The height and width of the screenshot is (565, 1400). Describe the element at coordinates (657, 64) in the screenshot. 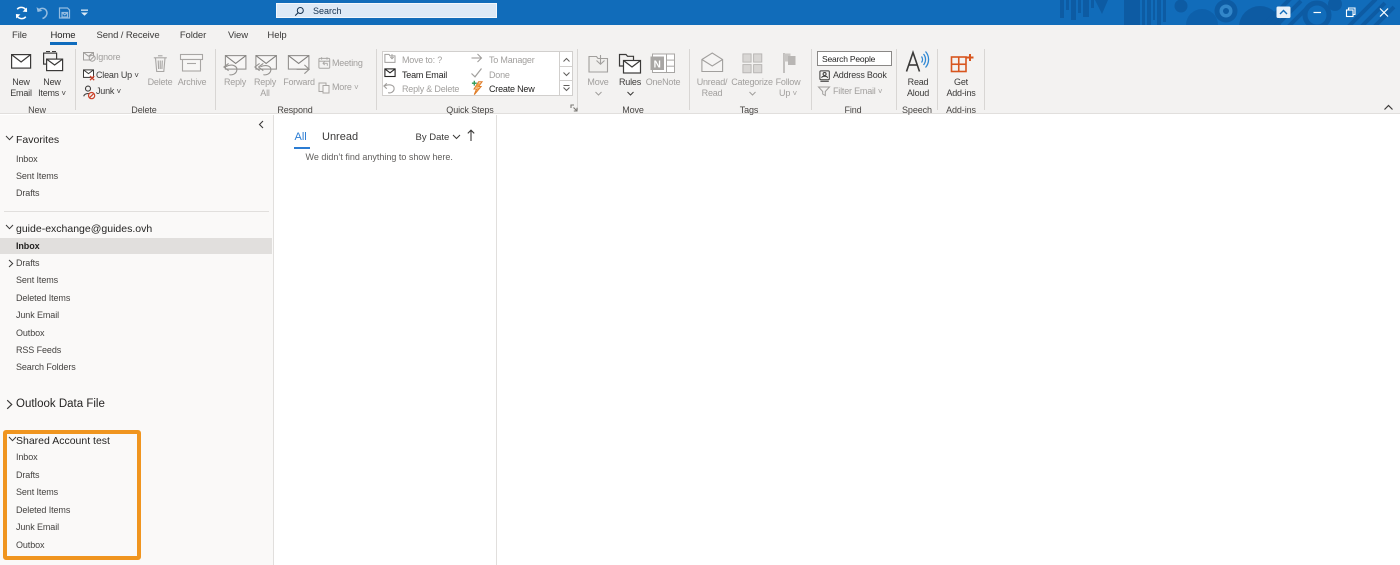

I see `svg-text: N` at that location.